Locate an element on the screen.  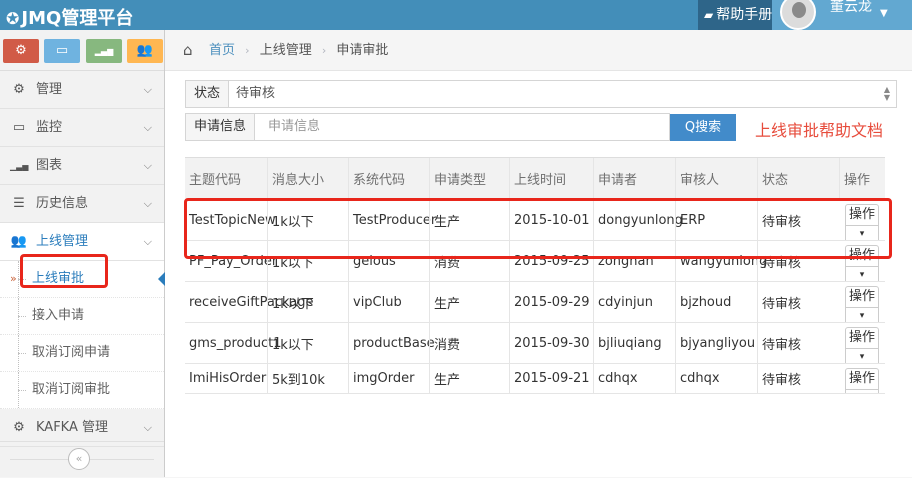
sidebar-subitem-online-approval: » 上线审批 is located at coordinates (83, 279).